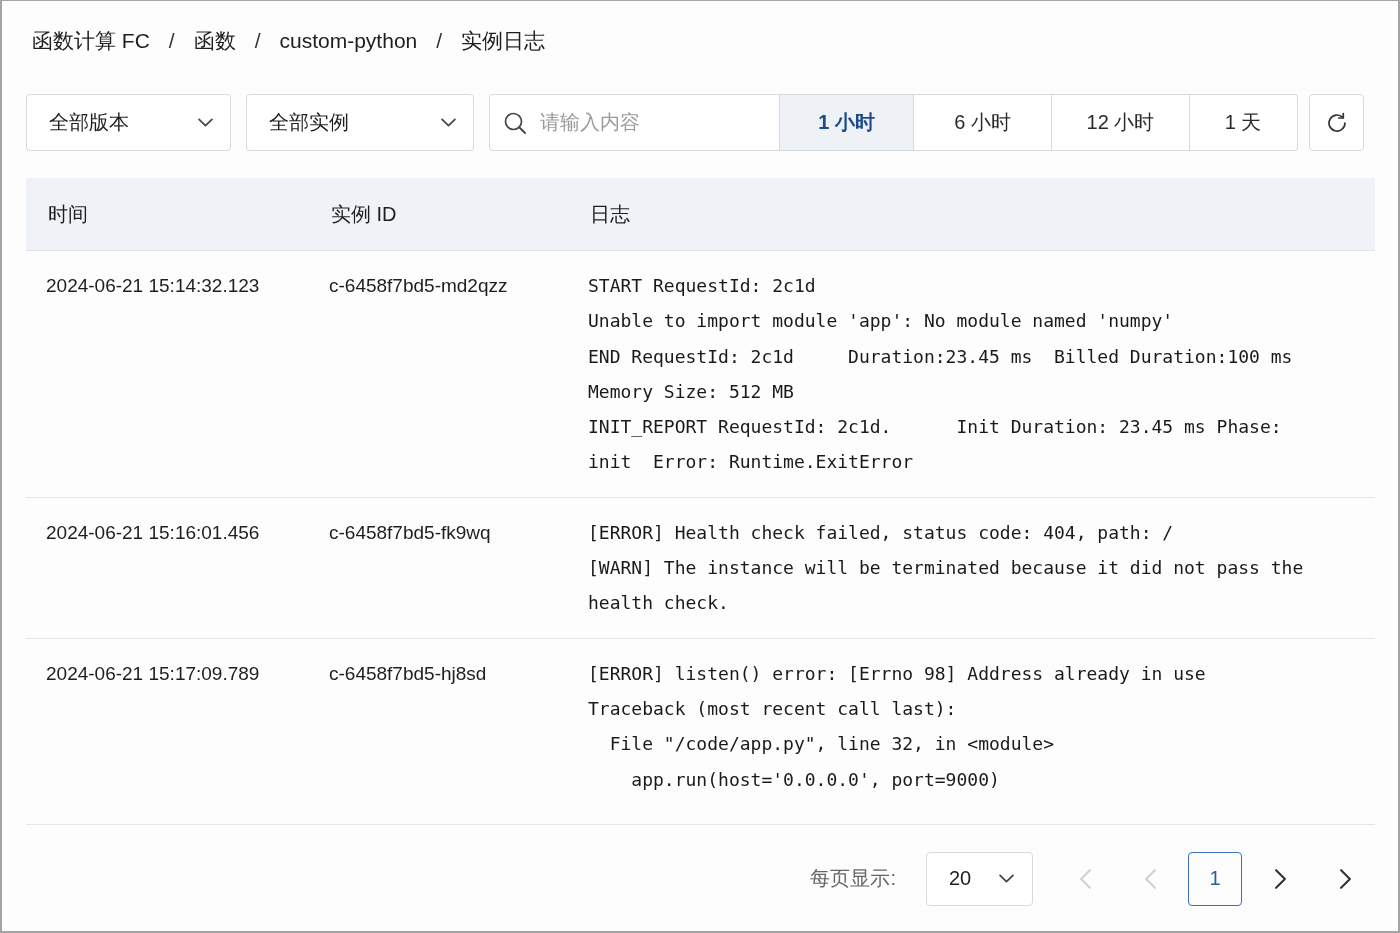 Image resolution: width=1400 pixels, height=933 pixels. What do you see at coordinates (751, 462) in the screenshot?
I see `log-line: init Error: Runtime.ExitError` at bounding box center [751, 462].